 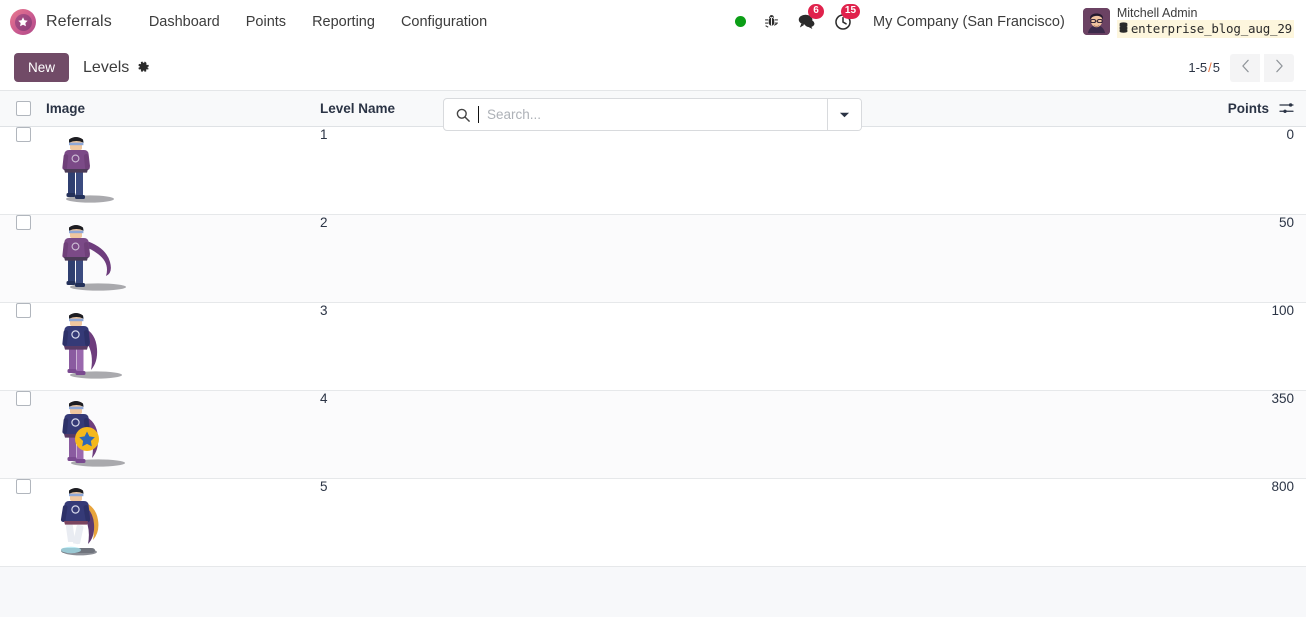 I want to click on gear-icon, so click(x=143, y=67).